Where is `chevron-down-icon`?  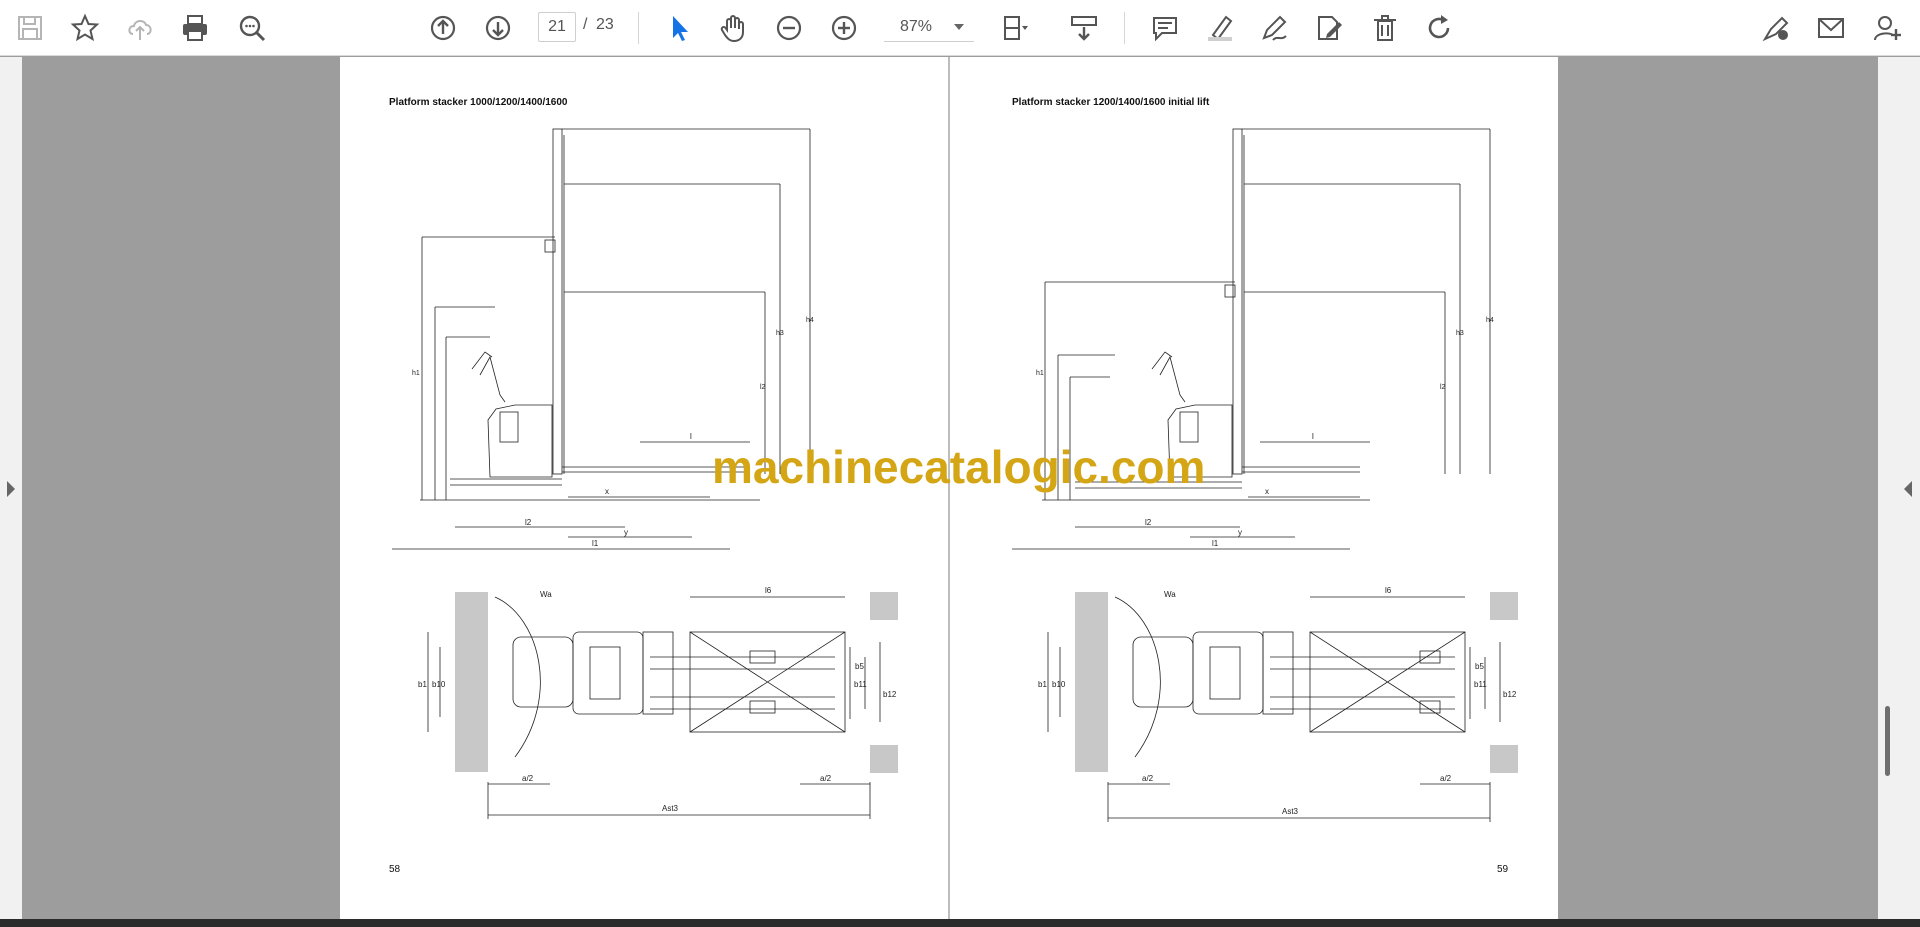
chevron-down-icon is located at coordinates (959, 27).